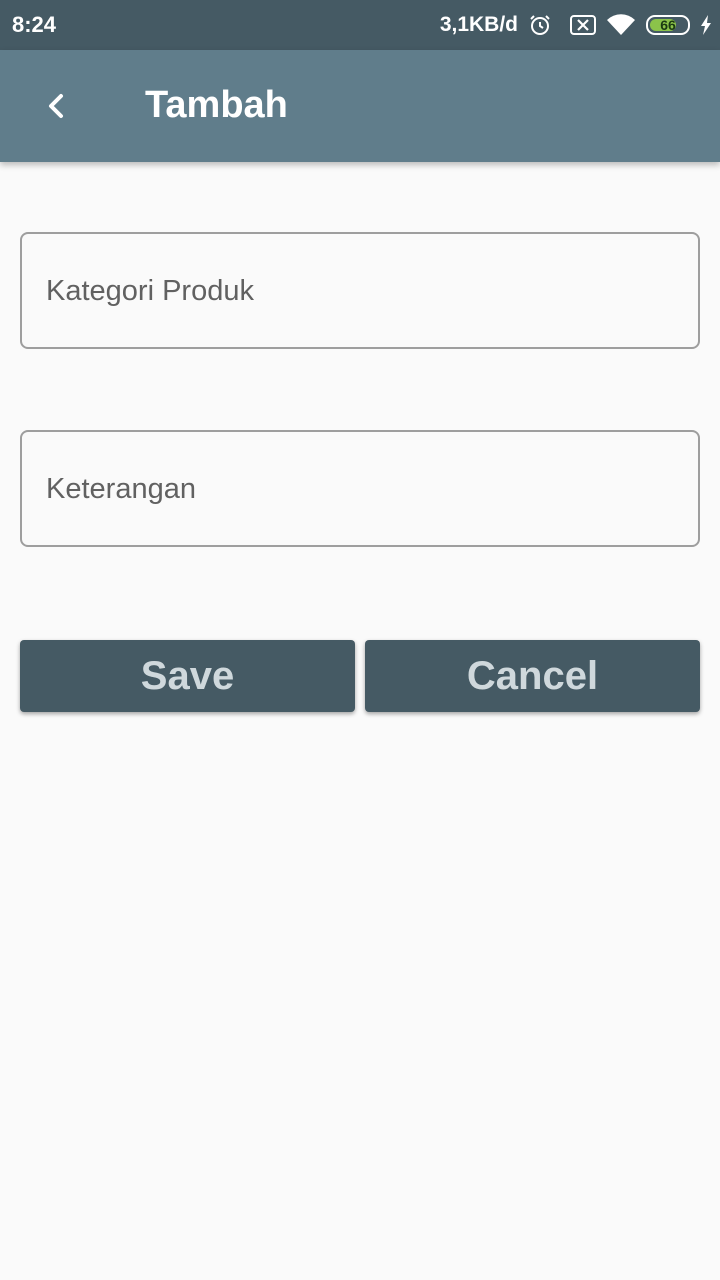  I want to click on back-button, so click(56, 106).